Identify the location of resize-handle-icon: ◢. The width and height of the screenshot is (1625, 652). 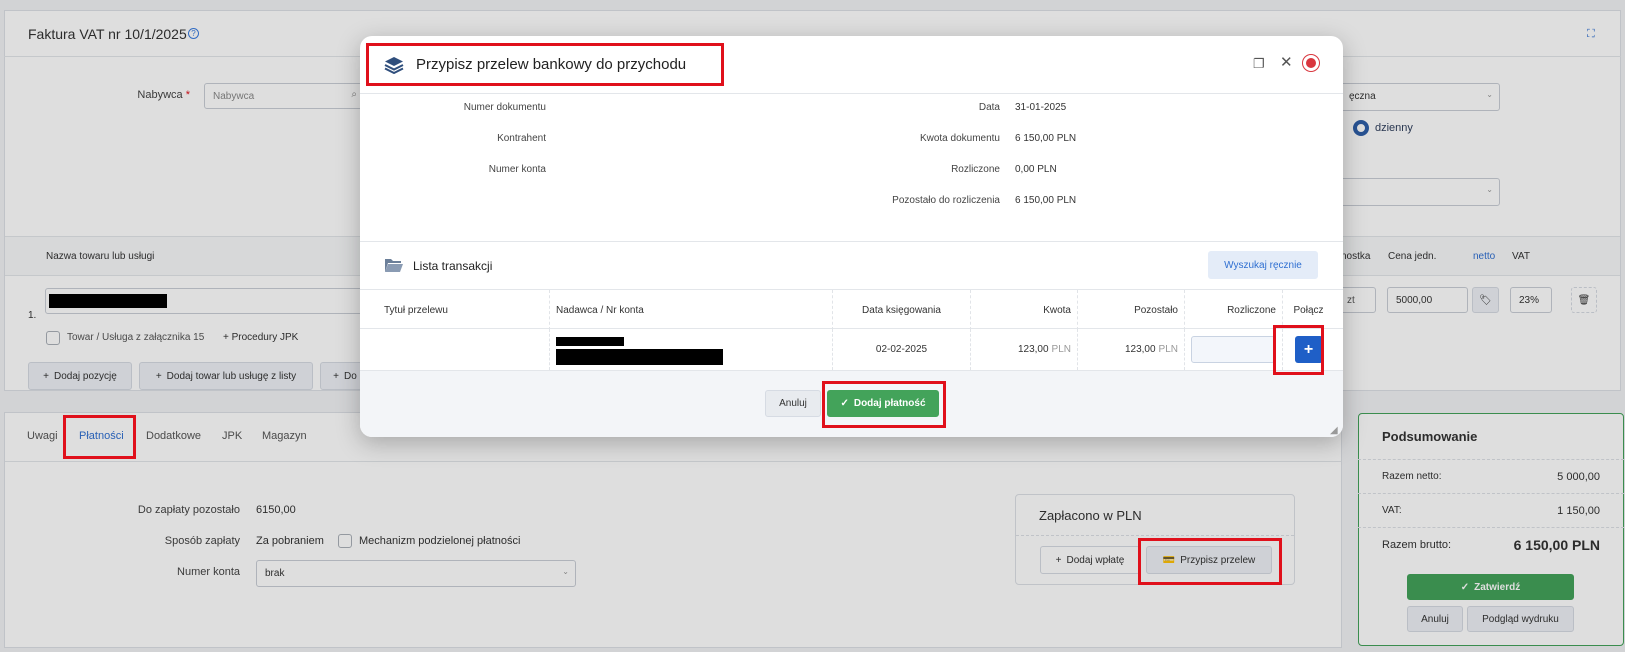
(1334, 430).